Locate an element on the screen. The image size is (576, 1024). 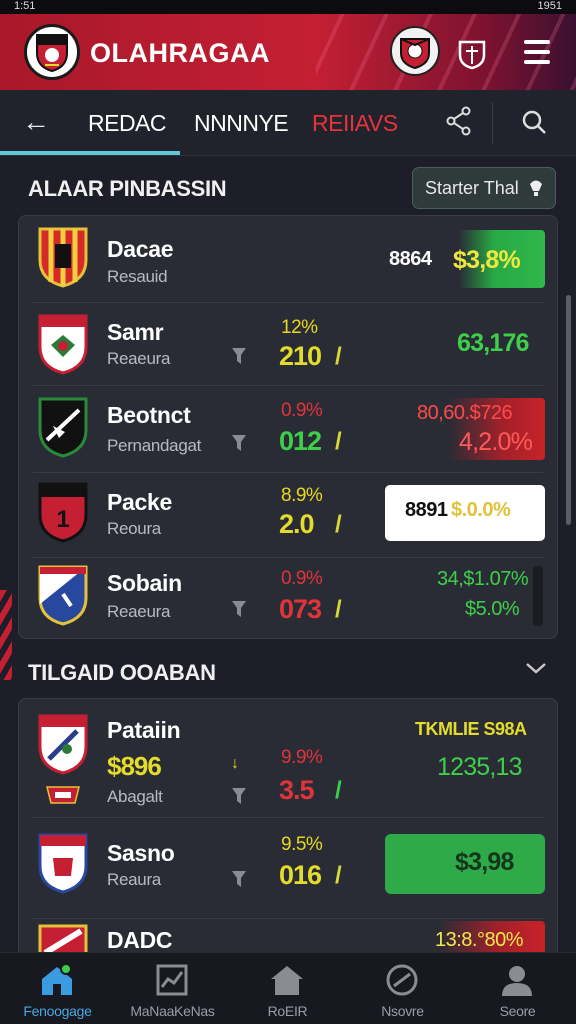
score: 210 is located at coordinates (300, 356).